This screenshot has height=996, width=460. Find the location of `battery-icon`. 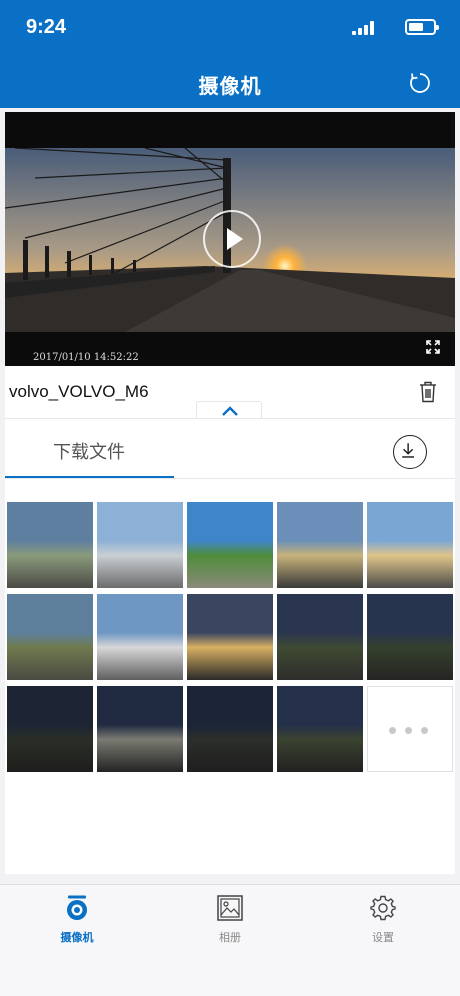

battery-icon is located at coordinates (422, 27).